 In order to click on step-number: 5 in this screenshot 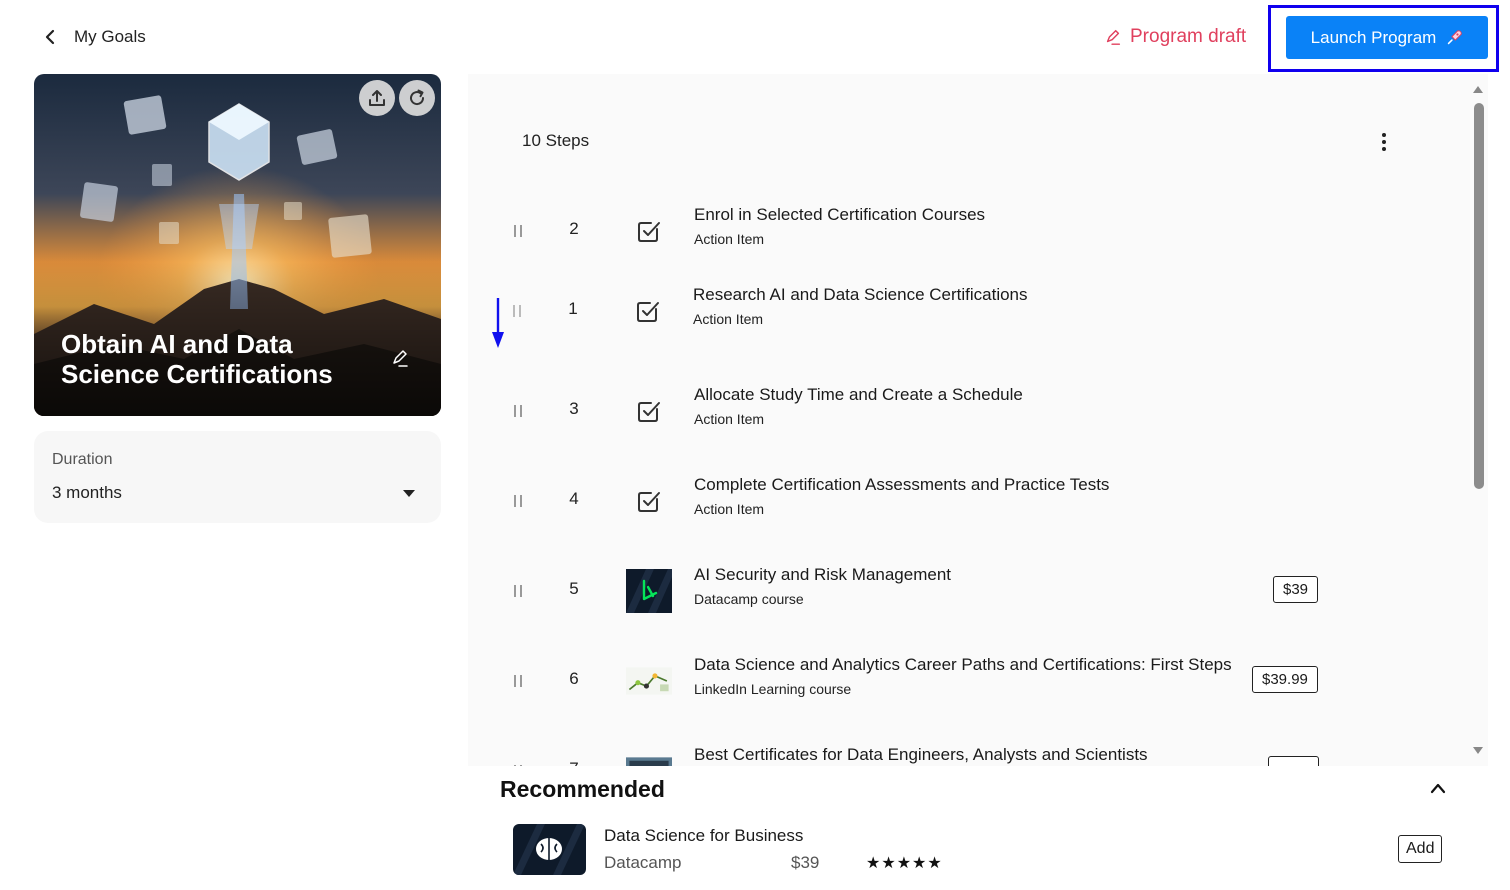, I will do `click(574, 588)`.